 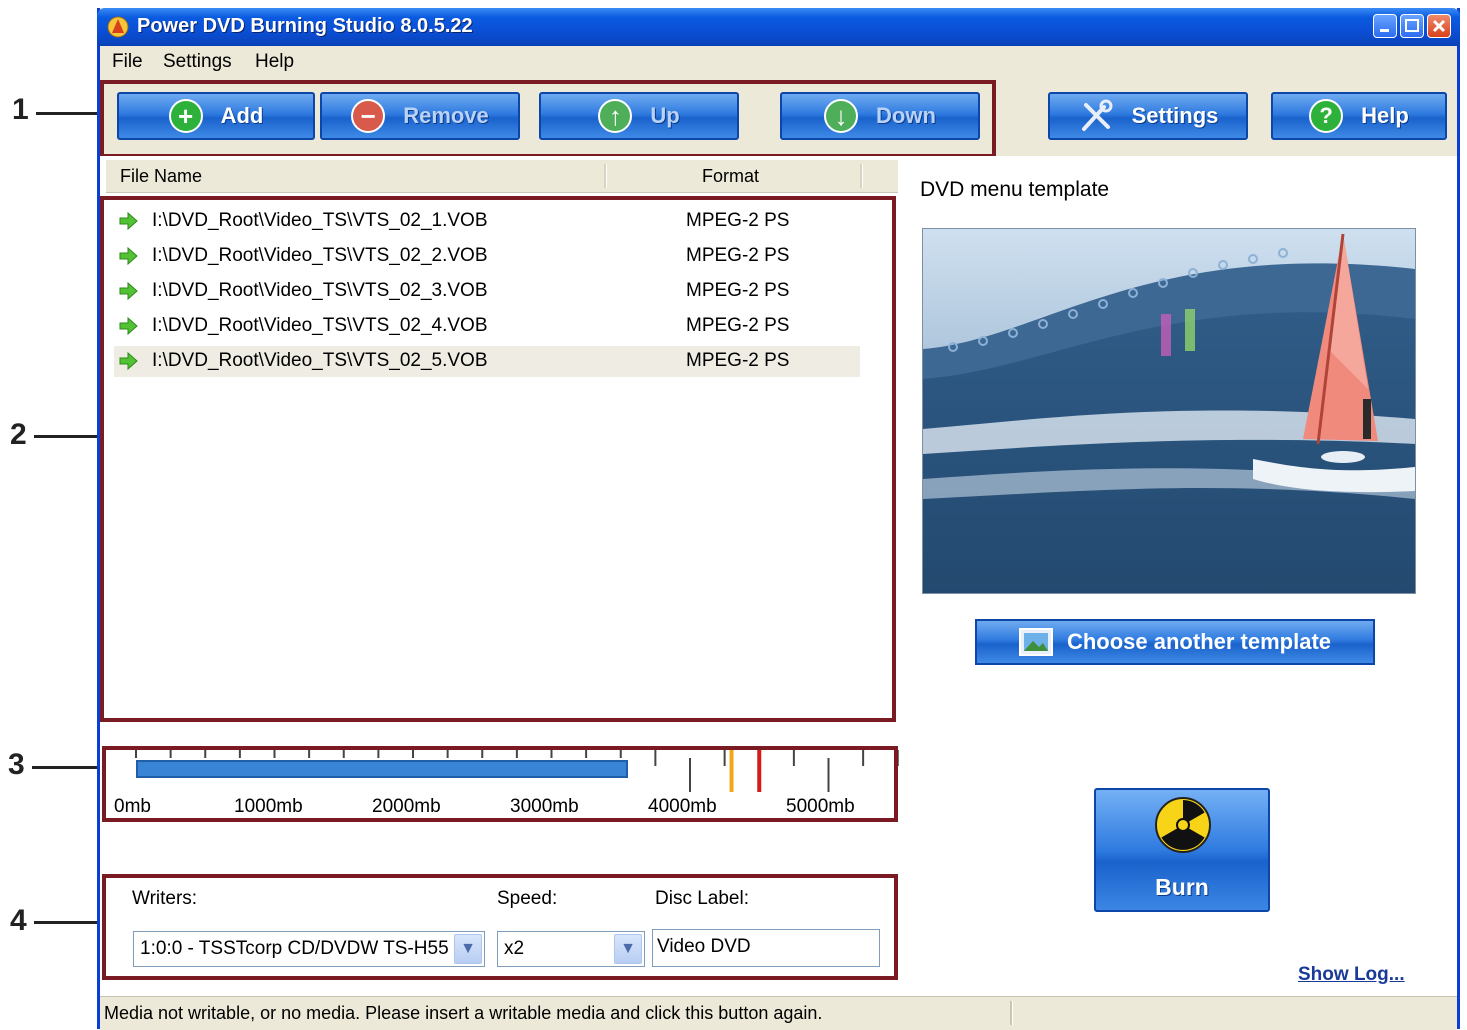 I want to click on settings-button: Settings, so click(x=1148, y=116).